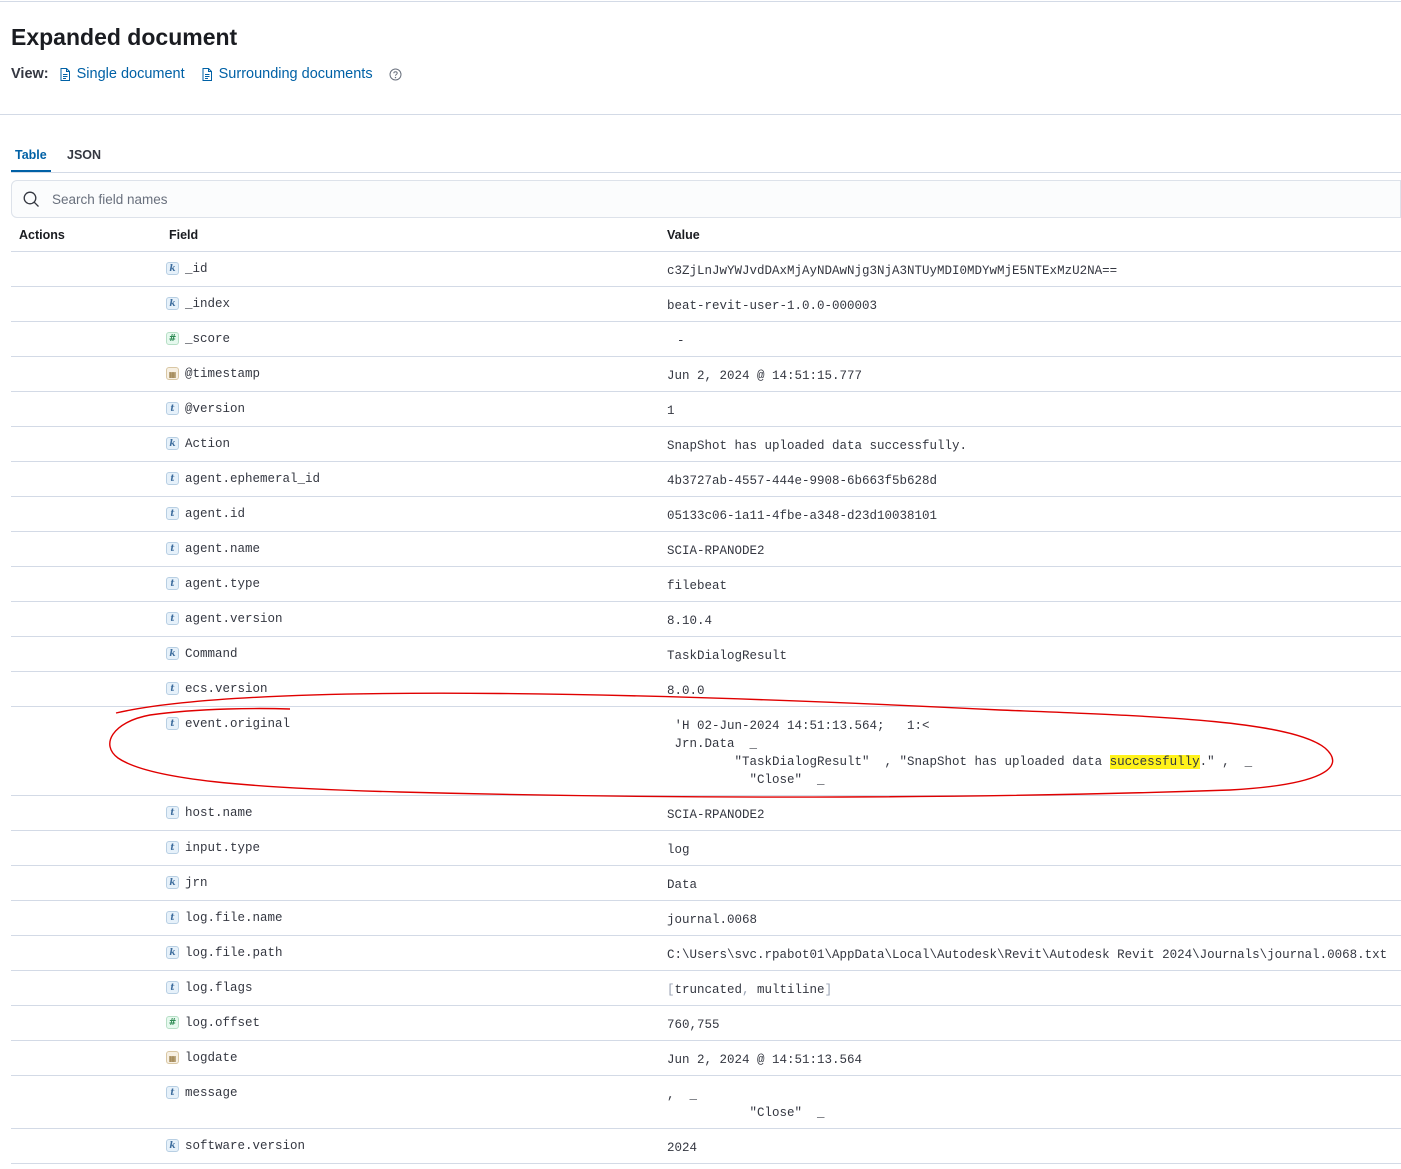 The image size is (1401, 1169). Describe the element at coordinates (697, 586) in the screenshot. I see `field-value: filebeat` at that location.